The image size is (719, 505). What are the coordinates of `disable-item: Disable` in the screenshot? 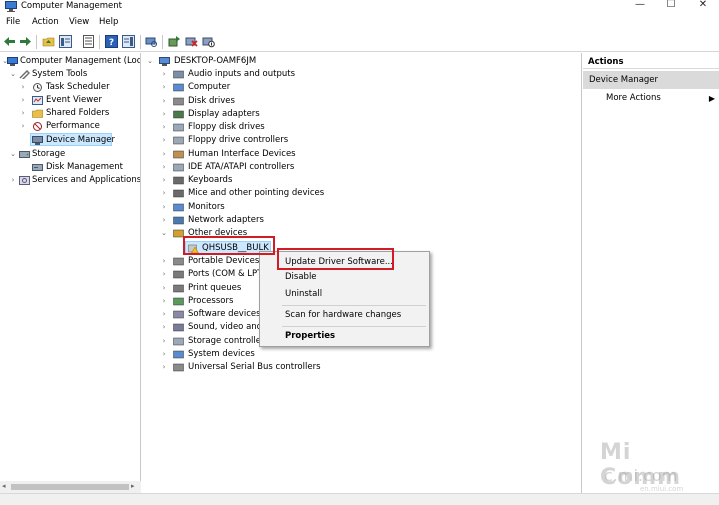 It's located at (301, 277).